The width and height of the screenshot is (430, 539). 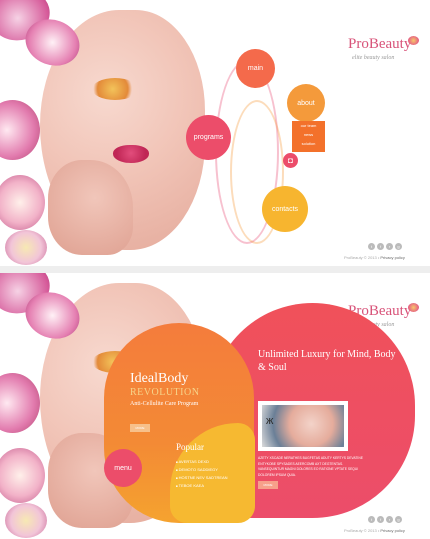 I want to click on nav-main-button: main, so click(x=255, y=68).